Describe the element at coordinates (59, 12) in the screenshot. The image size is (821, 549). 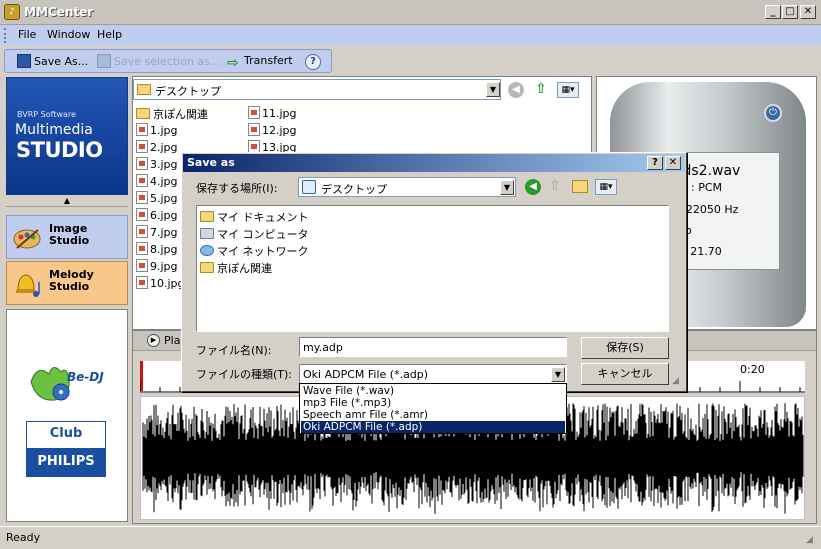
I see `window-title: MMCenter` at that location.